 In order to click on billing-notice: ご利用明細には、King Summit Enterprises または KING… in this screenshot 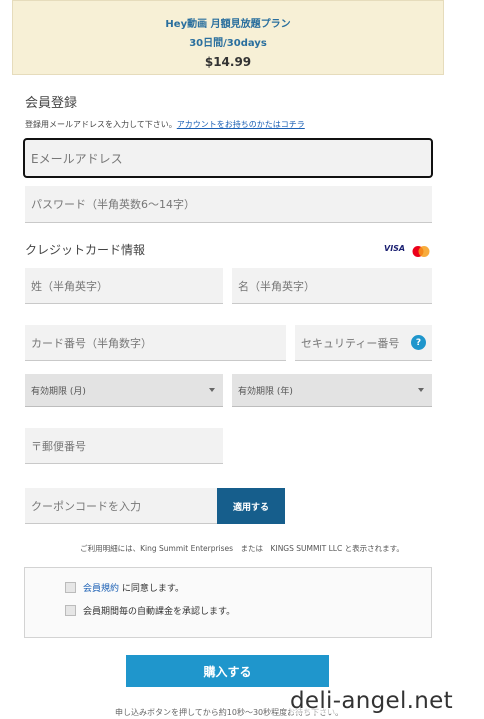, I will do `click(242, 548)`.